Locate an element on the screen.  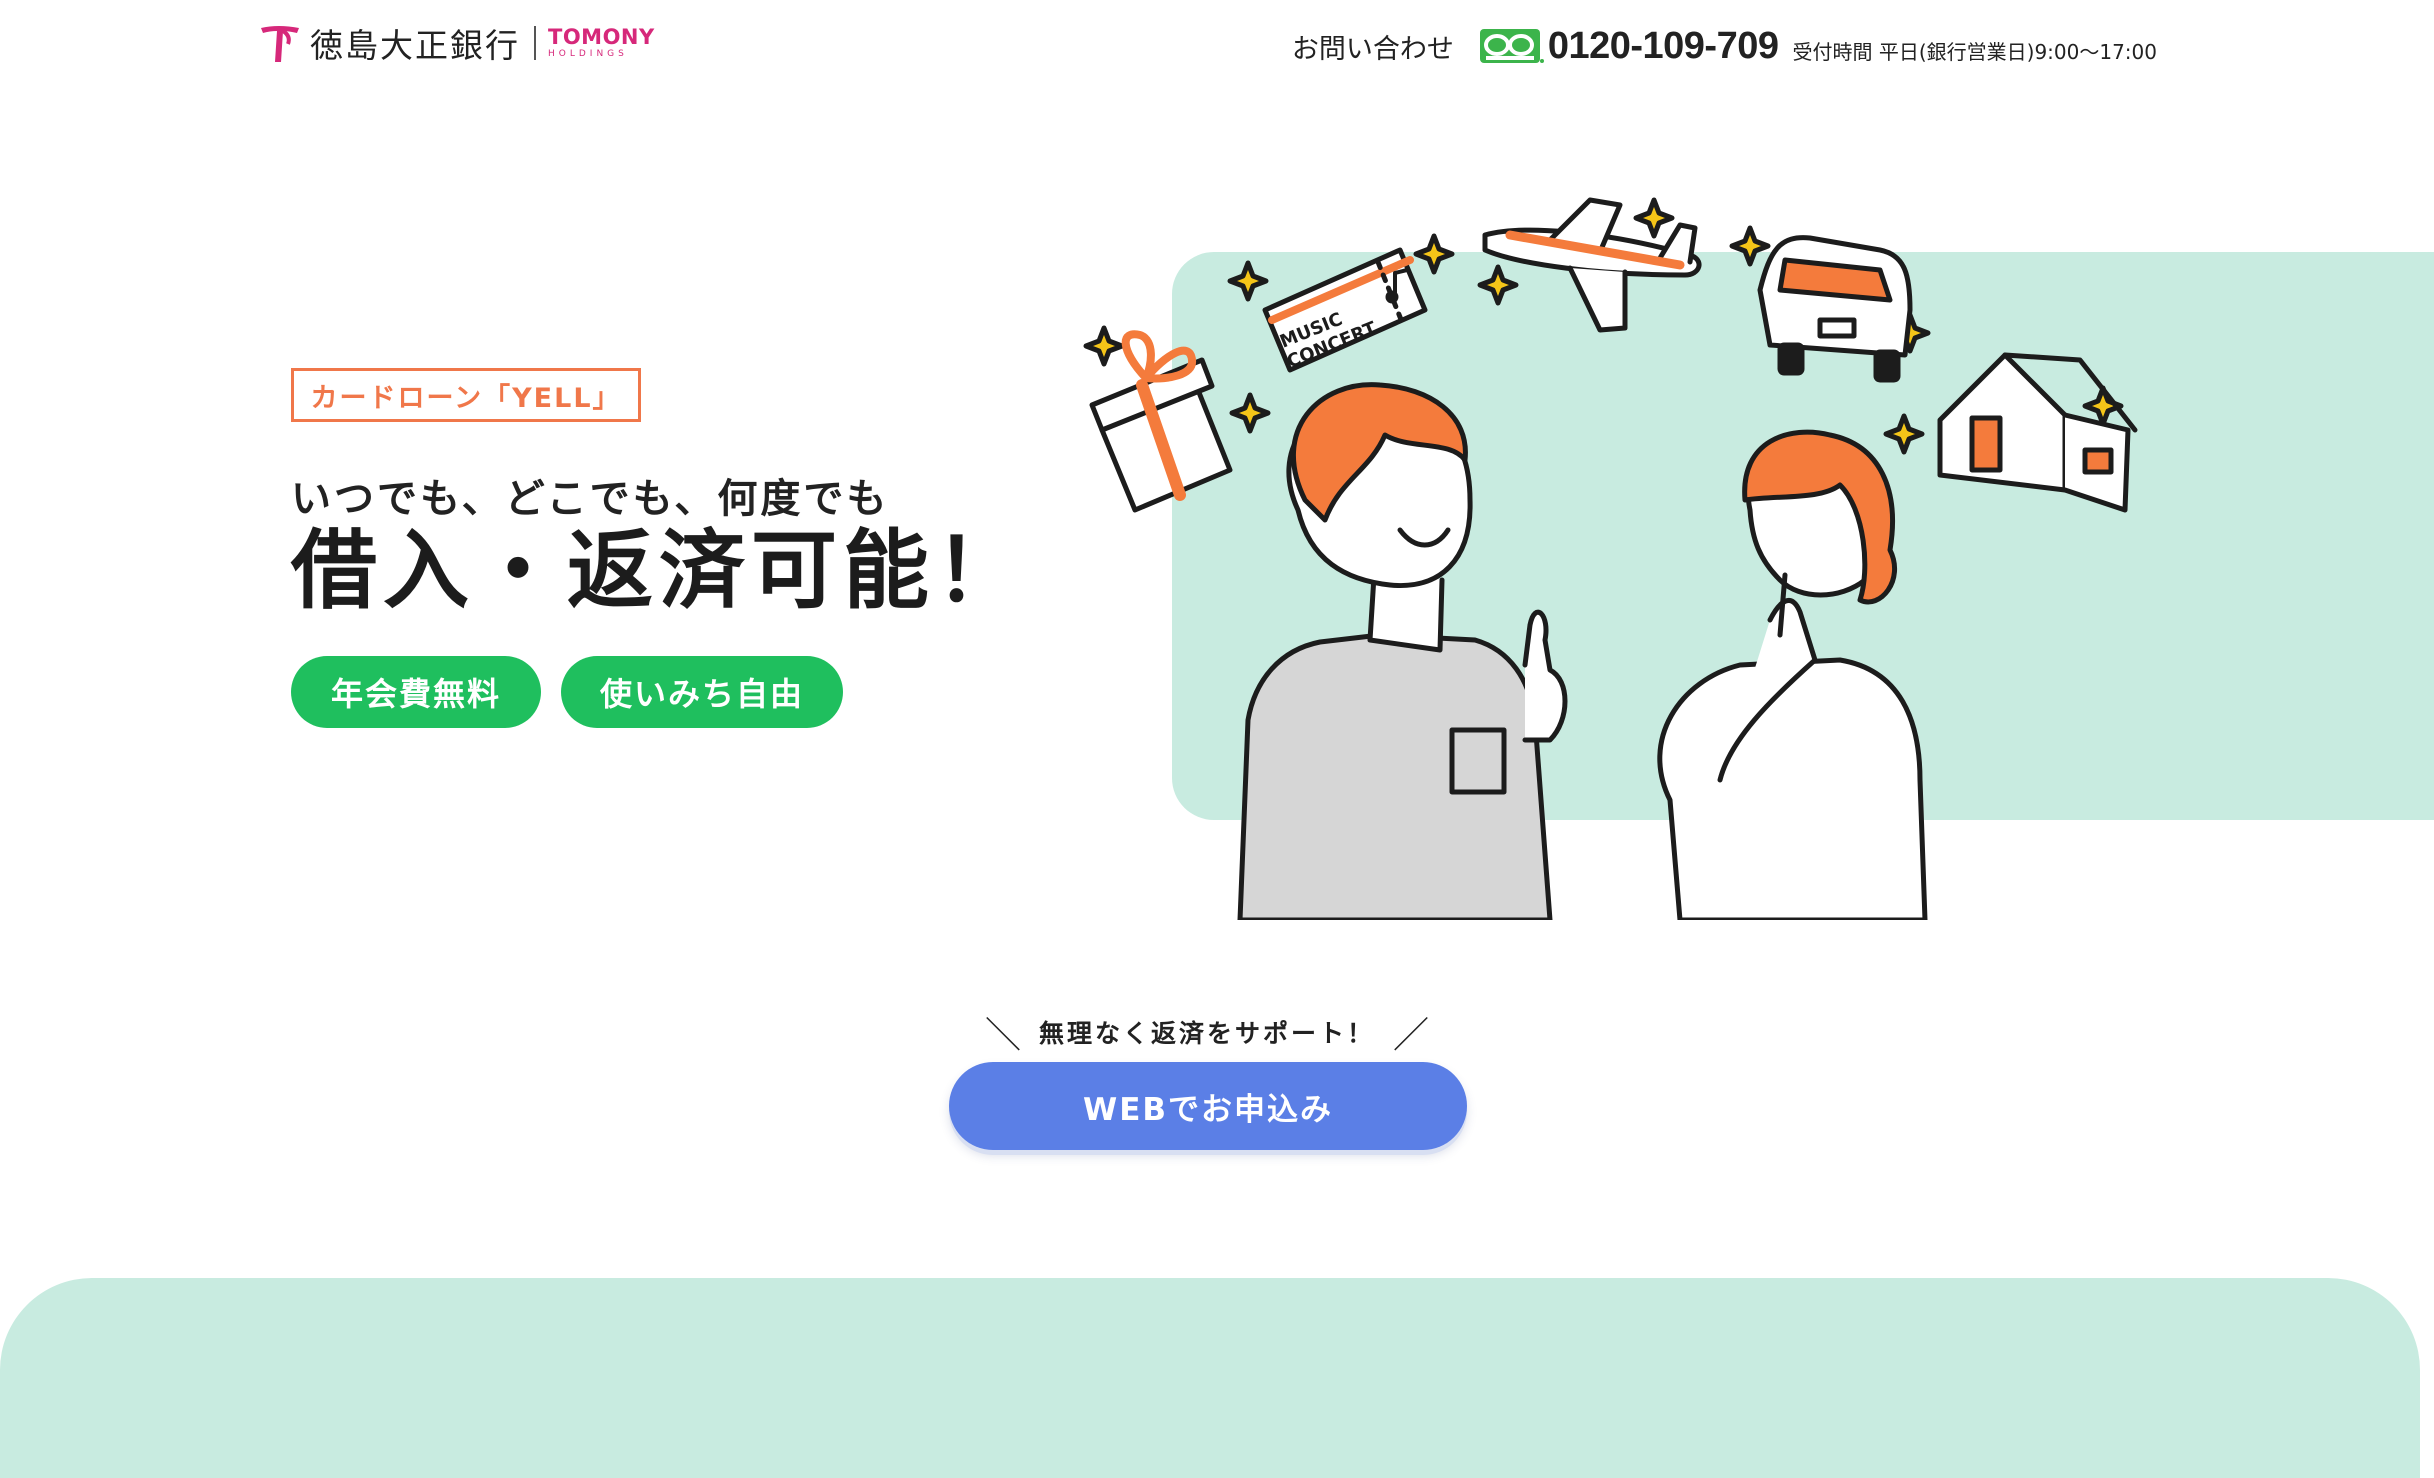
concert-ticket-icon: MUSIC CONCERT is located at coordinates (1345, 310).